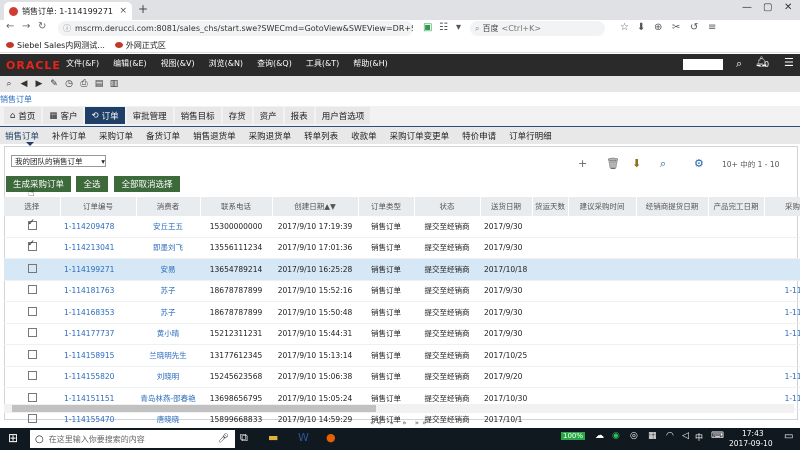 The height and width of the screenshot is (450, 800). Describe the element at coordinates (197, 115) in the screenshot. I see `tab-sales-target: 销售目标` at that location.